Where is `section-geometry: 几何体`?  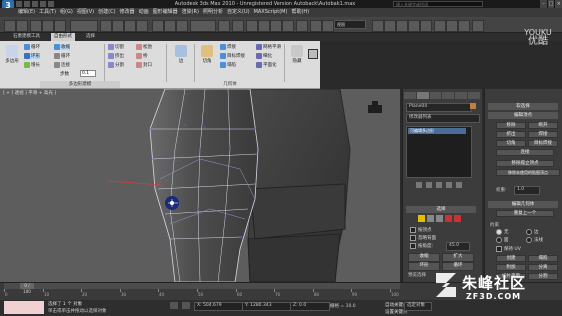 section-geometry: 几何体 is located at coordinates (230, 84).